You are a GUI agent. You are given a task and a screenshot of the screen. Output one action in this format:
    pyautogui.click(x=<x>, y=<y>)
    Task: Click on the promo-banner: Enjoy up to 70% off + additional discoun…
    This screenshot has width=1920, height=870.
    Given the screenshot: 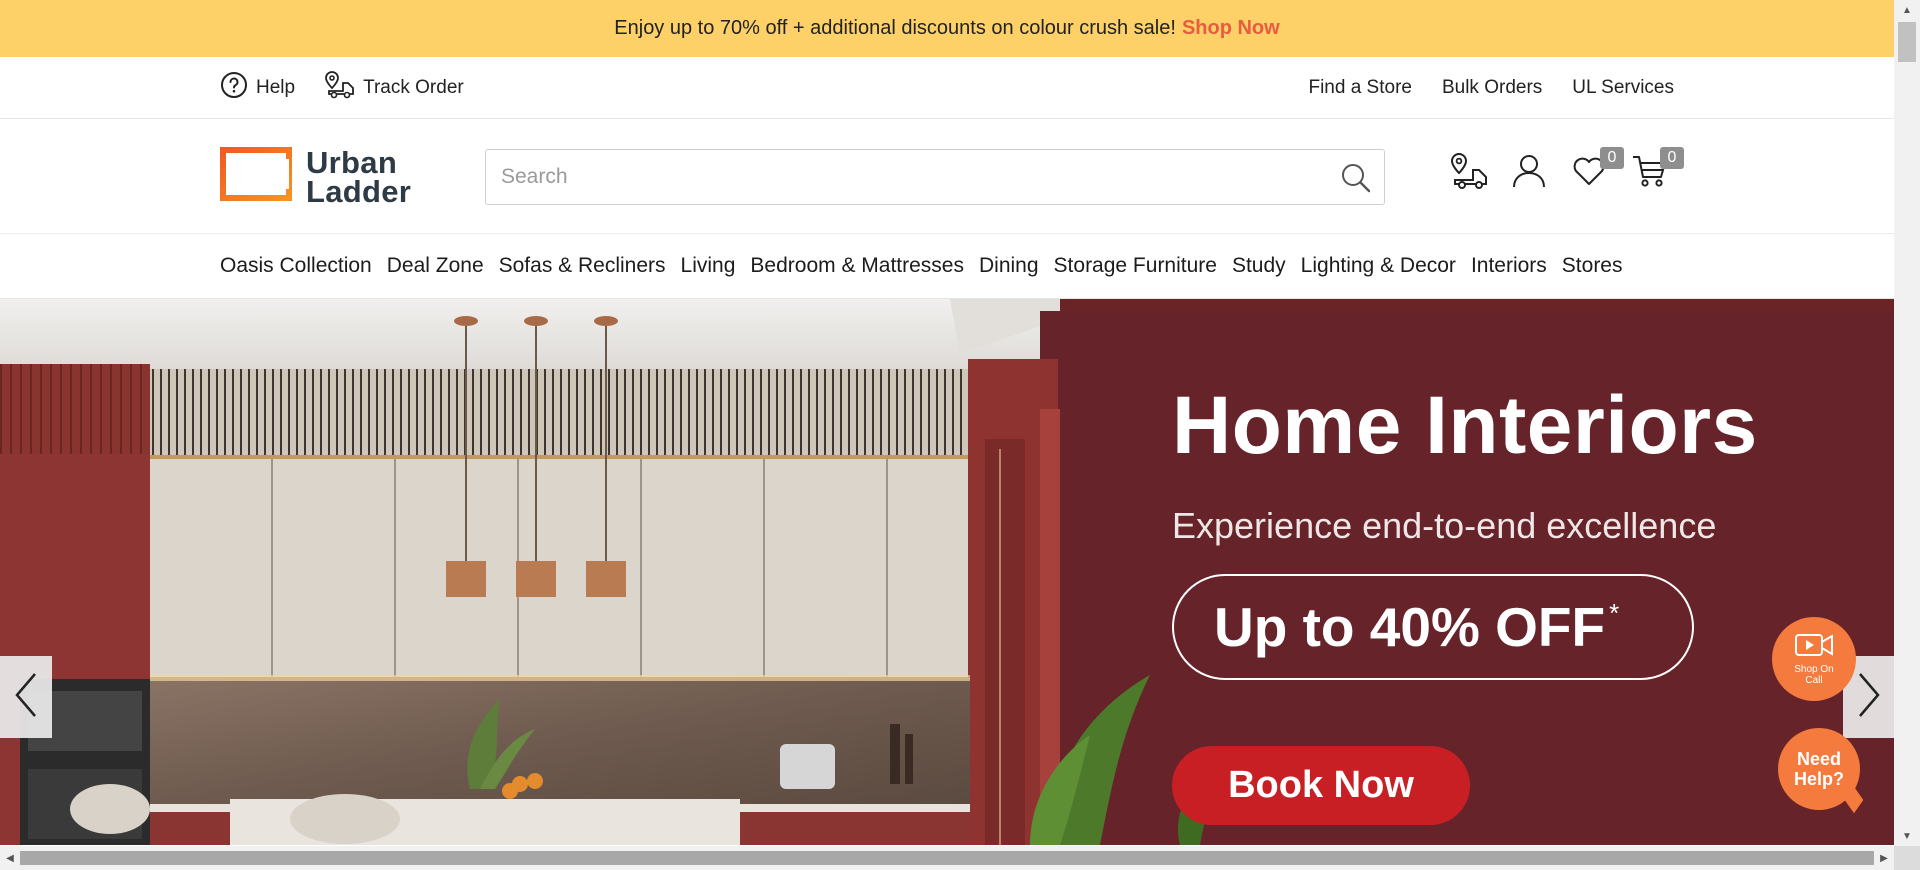 What is the action you would take?
    pyautogui.click(x=947, y=28)
    